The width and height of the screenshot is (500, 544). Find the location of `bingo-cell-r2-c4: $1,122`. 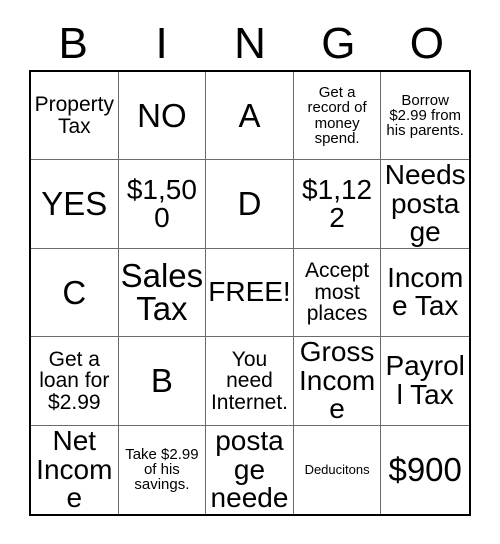

bingo-cell-r2-c4: $1,122 is located at coordinates (337, 204).